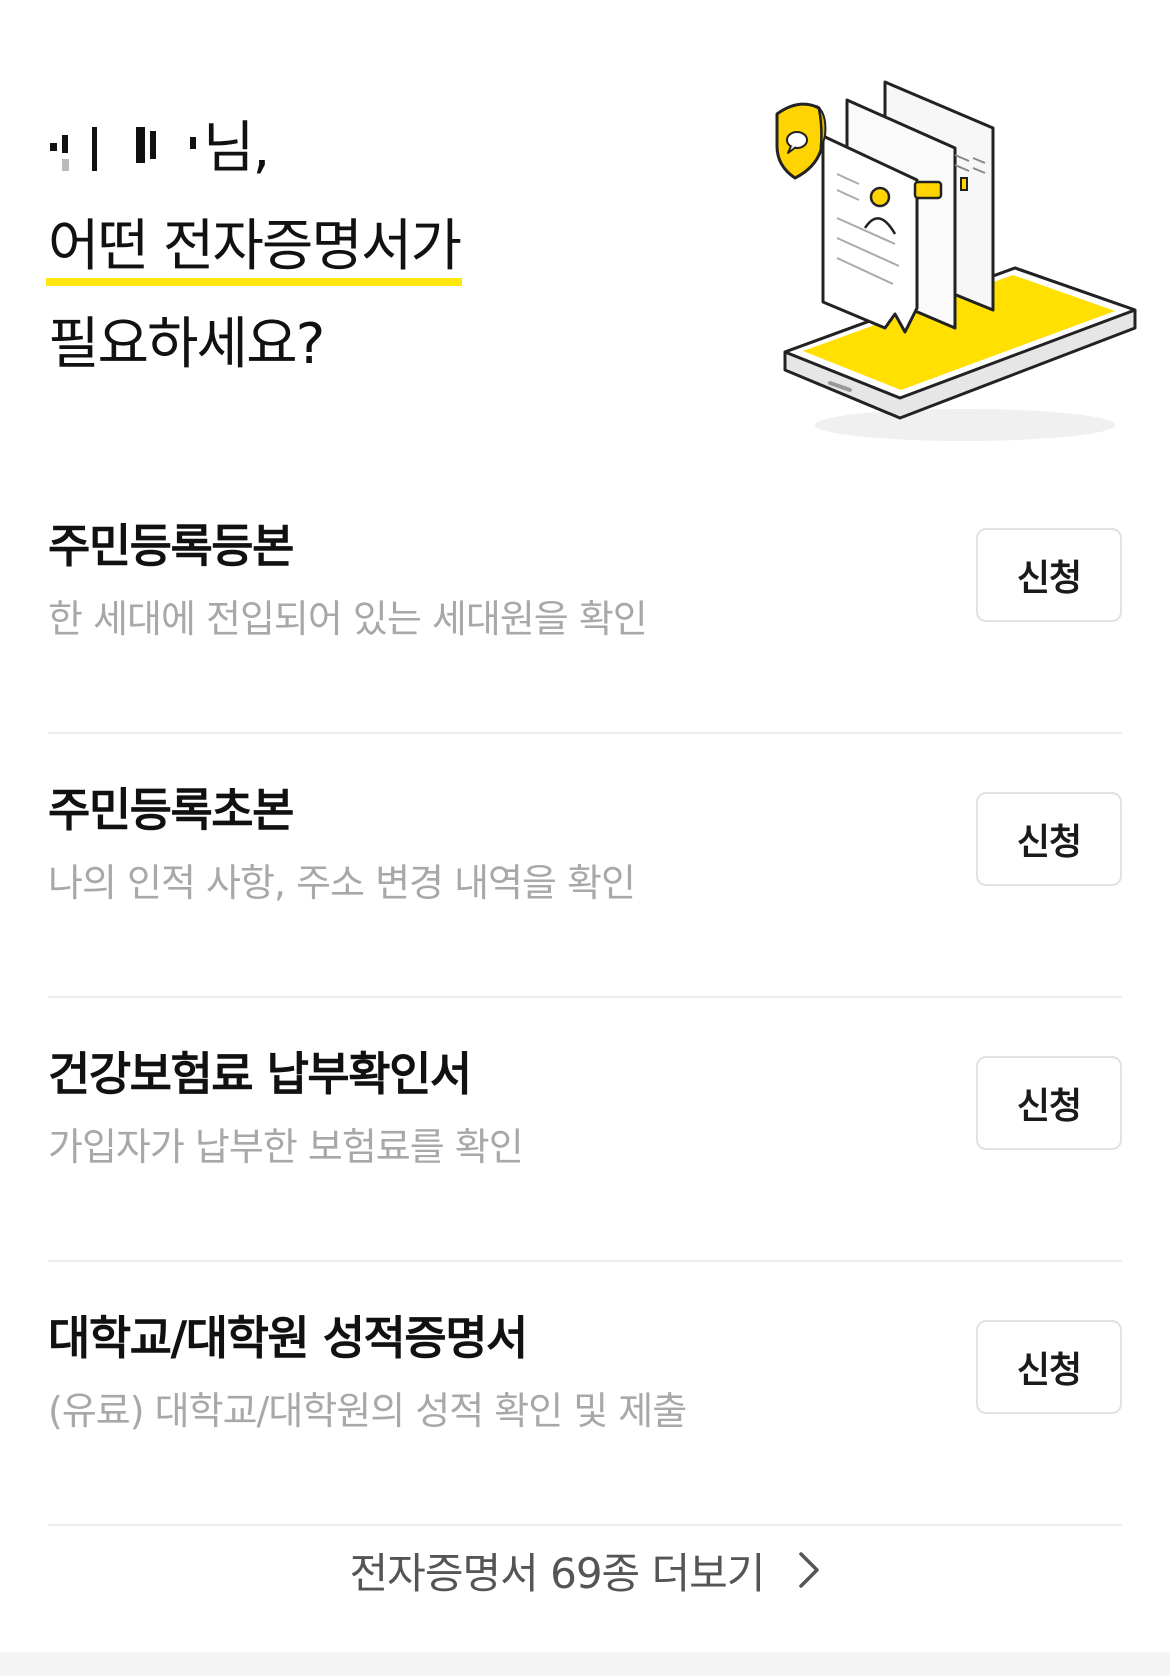 The width and height of the screenshot is (1170, 1676). Describe the element at coordinates (125, 145) in the screenshot. I see `masked-user-name` at that location.